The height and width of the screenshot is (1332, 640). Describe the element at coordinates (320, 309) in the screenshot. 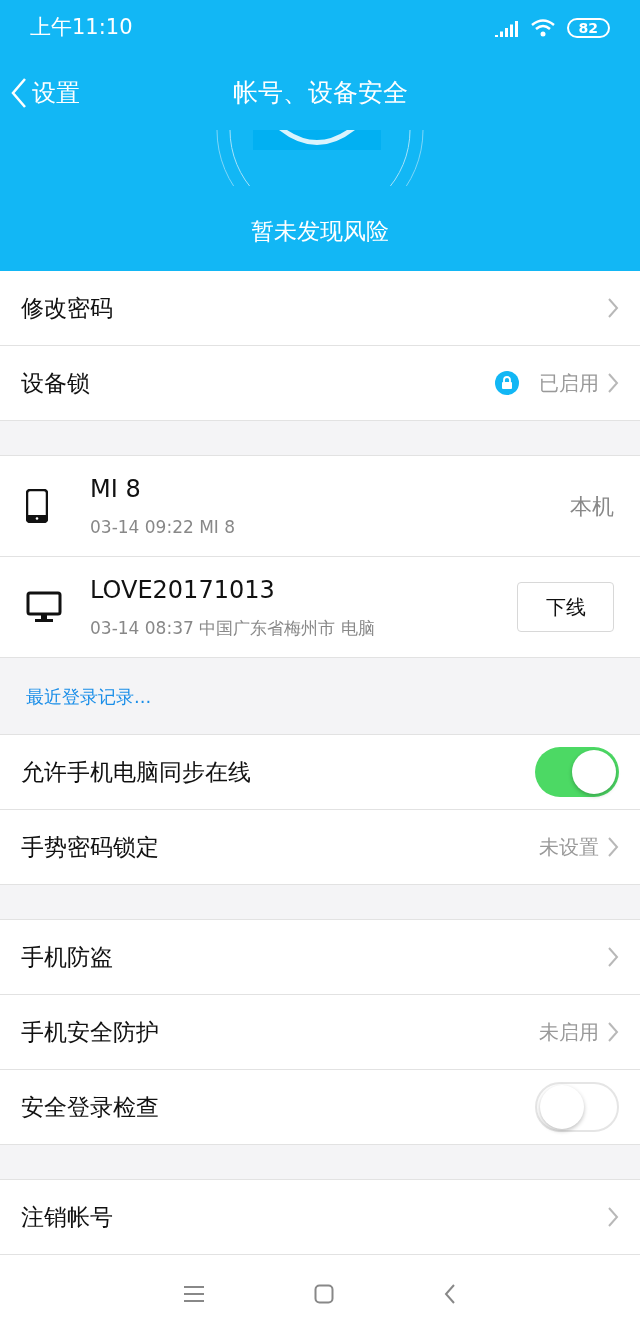

I see `settings-row: 修改密码` at that location.